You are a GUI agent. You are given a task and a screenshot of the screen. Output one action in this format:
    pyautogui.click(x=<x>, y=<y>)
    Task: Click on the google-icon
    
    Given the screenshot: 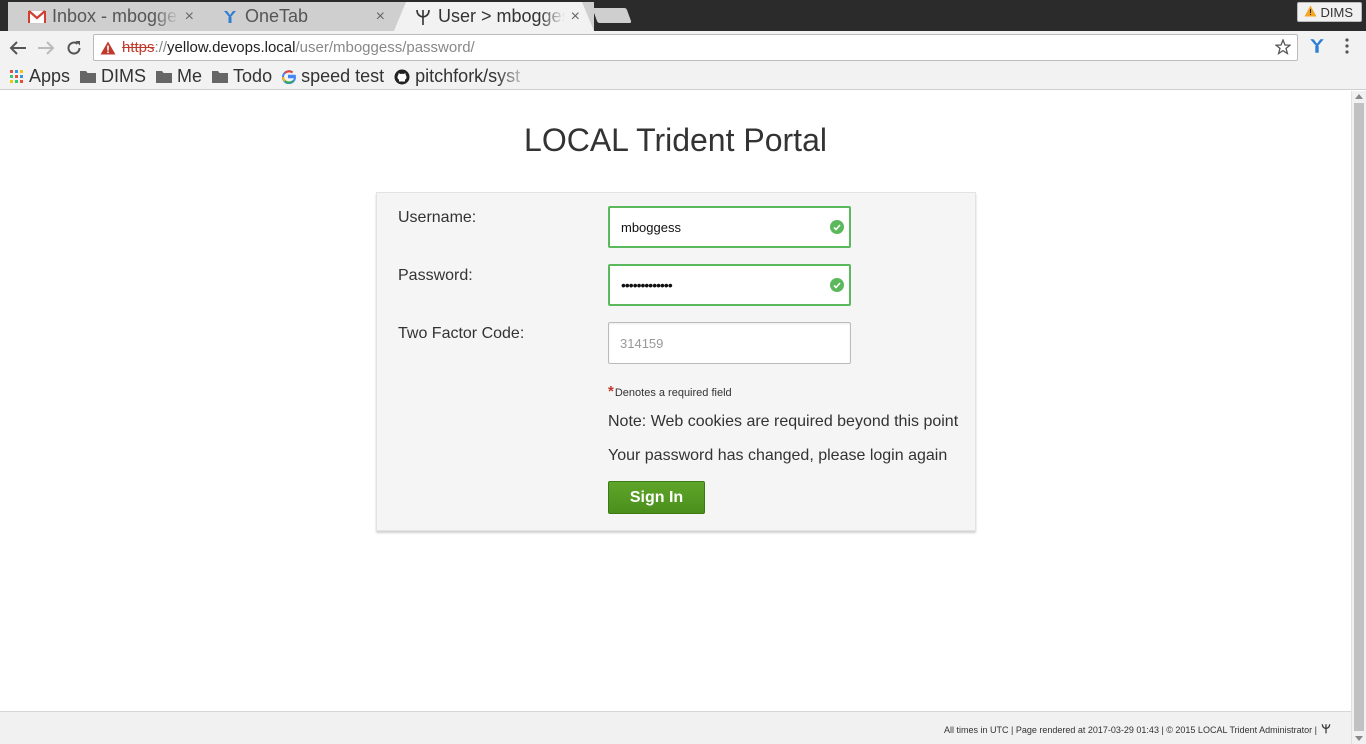 What is the action you would take?
    pyautogui.click(x=289, y=76)
    